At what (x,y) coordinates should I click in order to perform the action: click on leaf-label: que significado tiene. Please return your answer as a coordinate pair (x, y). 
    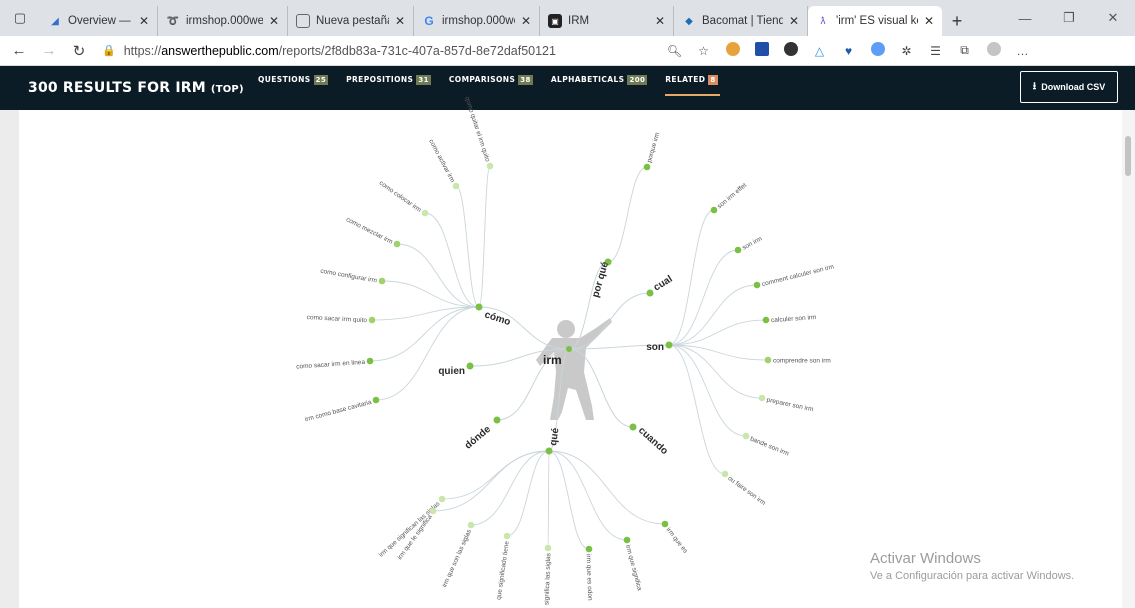
    Looking at the image, I should click on (503, 570).